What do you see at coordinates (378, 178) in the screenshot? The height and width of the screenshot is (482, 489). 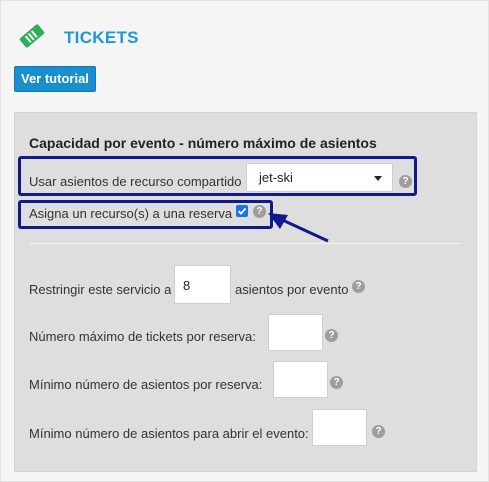 I see `chevron-down-icon` at bounding box center [378, 178].